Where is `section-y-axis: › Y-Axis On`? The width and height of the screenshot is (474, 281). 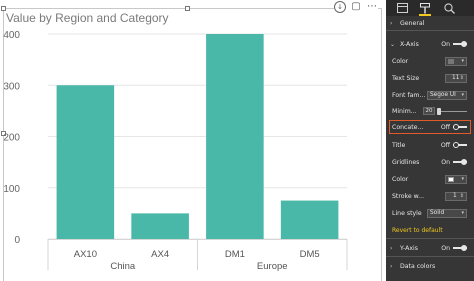 section-y-axis: › Y-Axis On is located at coordinates (430, 248).